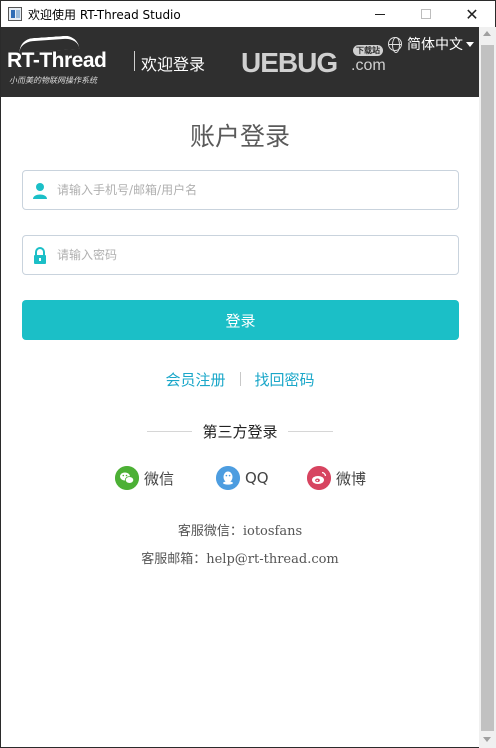  What do you see at coordinates (310, 431) in the screenshot?
I see `divider-line-right` at bounding box center [310, 431].